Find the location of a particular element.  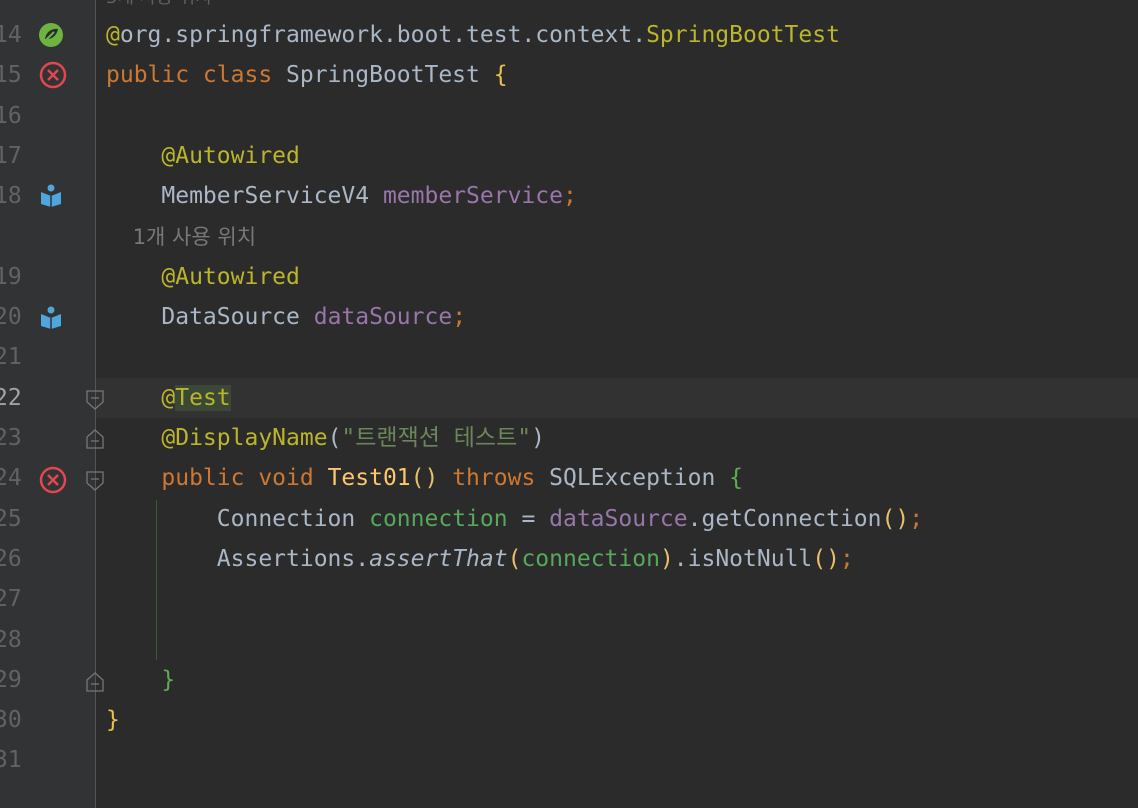

code-line: 16 is located at coordinates (569, 116).